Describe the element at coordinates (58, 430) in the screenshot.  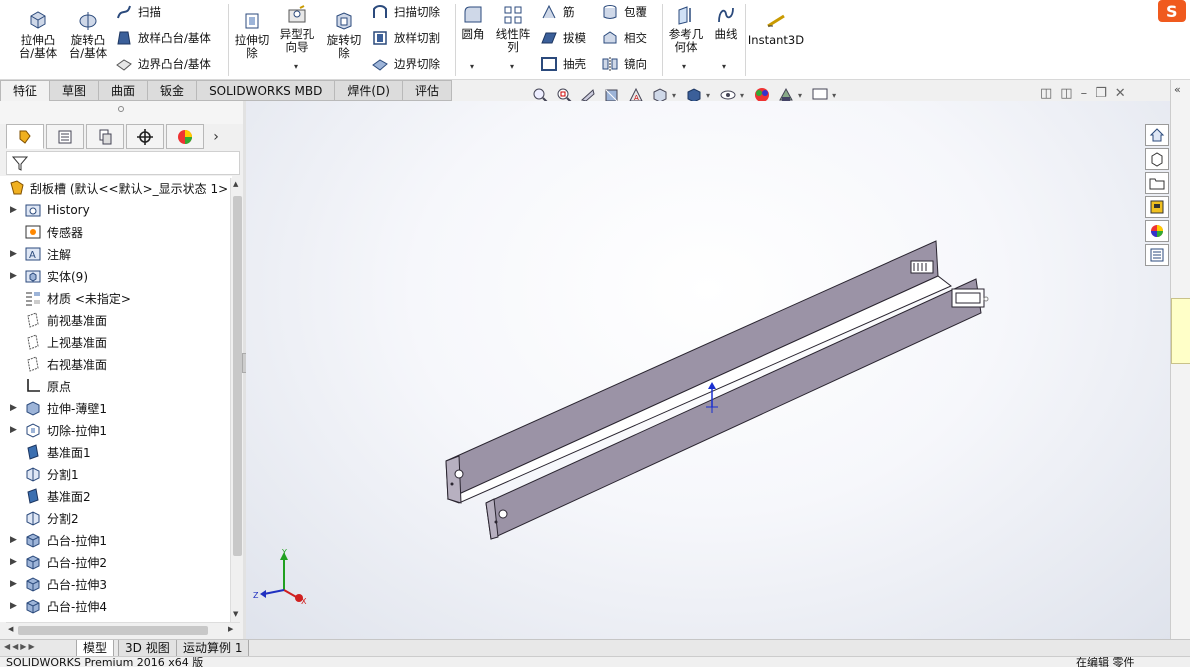
I see `tree-item: ▶ 切除-拉伸1` at that location.